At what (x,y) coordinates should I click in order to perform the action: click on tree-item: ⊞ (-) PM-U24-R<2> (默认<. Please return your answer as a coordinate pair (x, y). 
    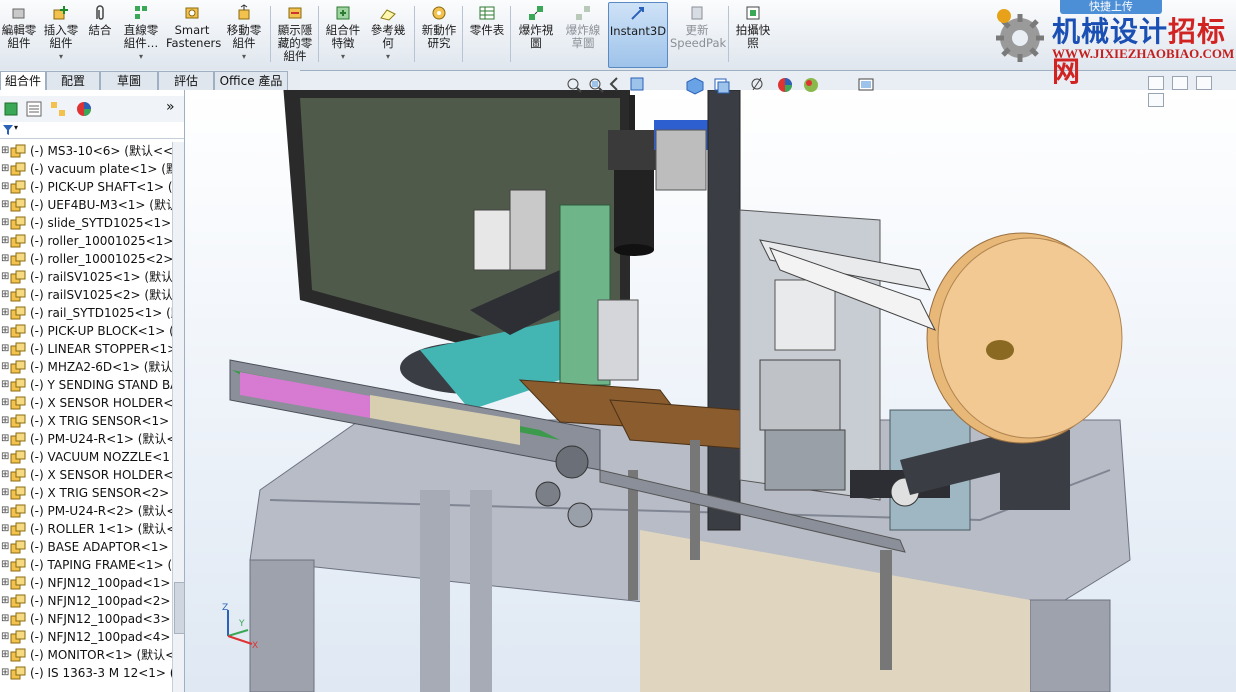
    Looking at the image, I should click on (86, 511).